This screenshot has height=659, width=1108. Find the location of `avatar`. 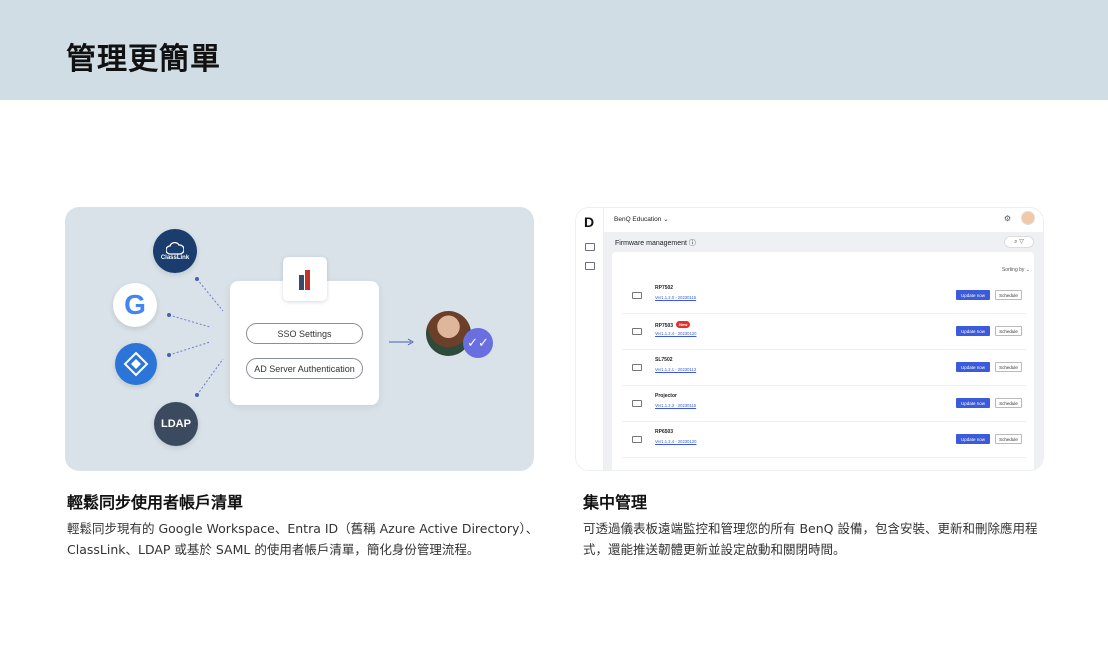

avatar is located at coordinates (1028, 218).